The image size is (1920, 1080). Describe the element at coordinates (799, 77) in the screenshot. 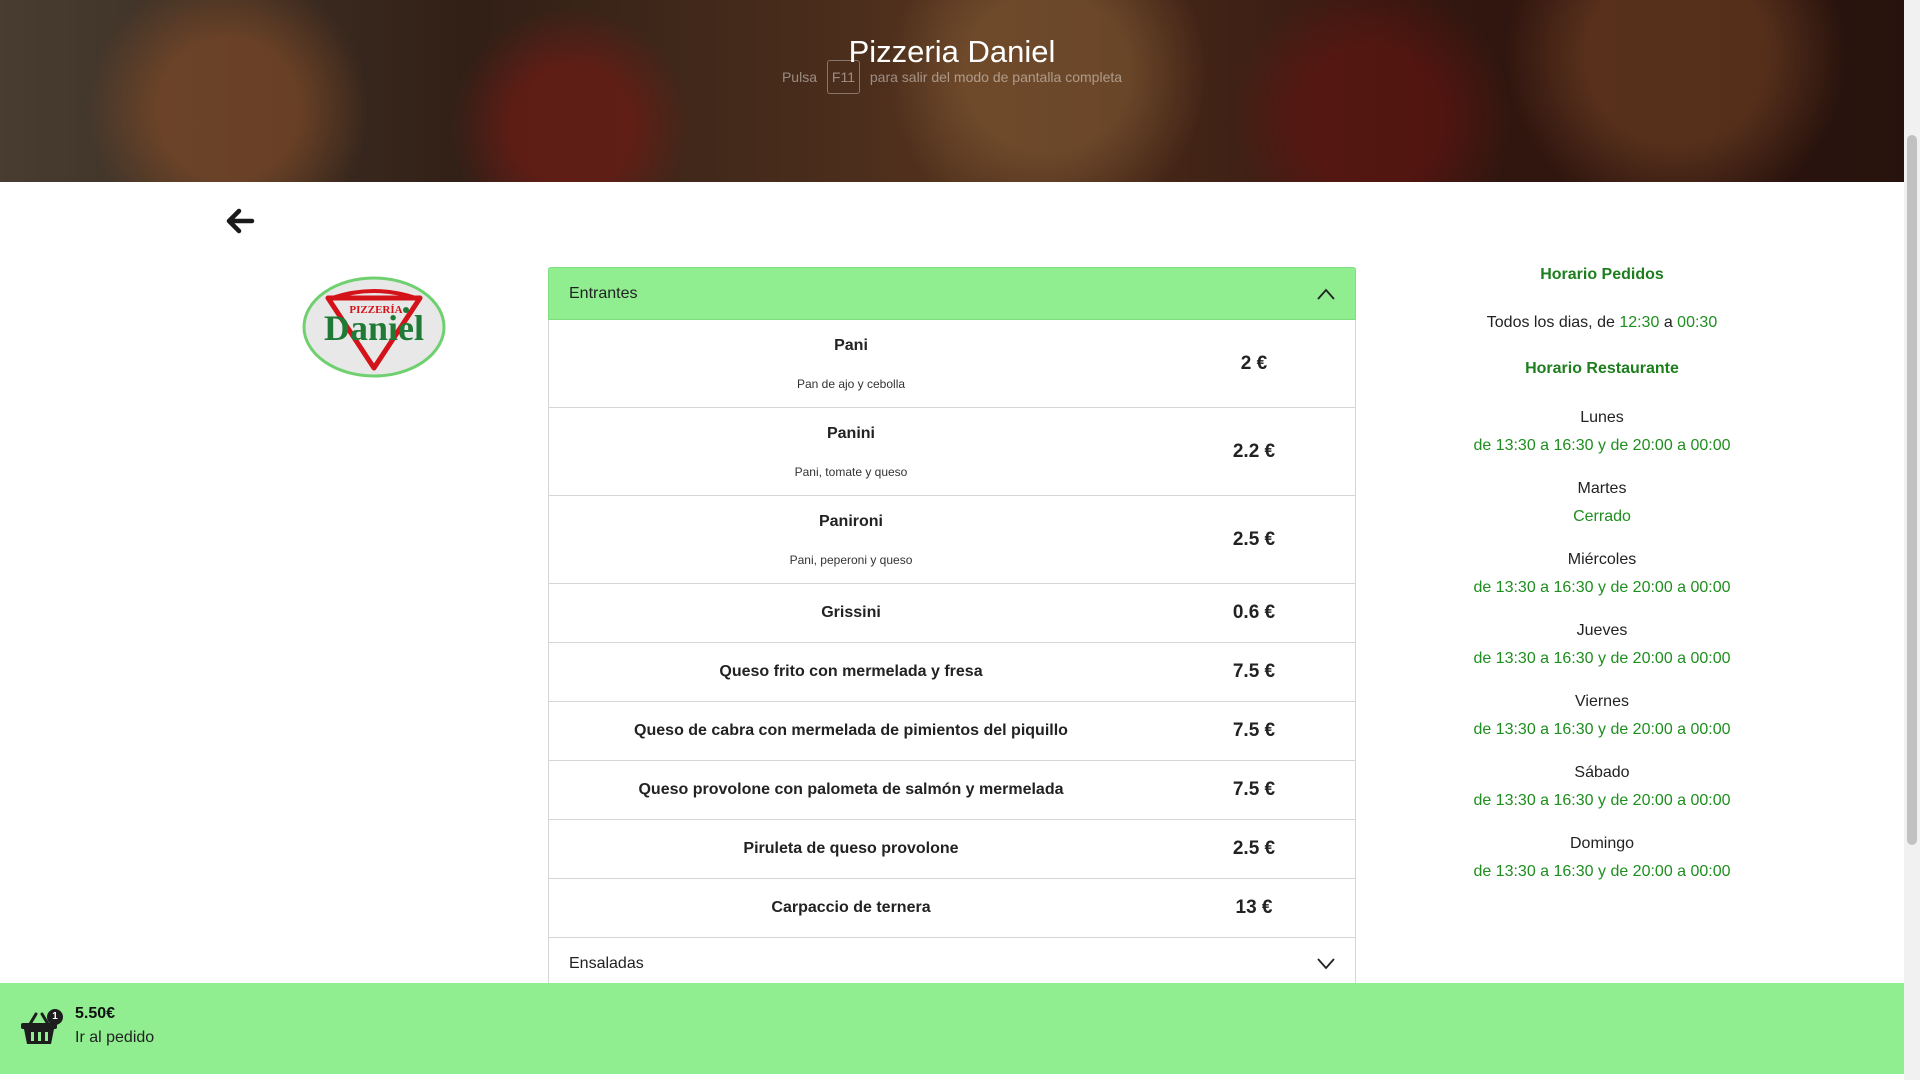

I see `fullscreen-hint-before: Pulsa` at that location.